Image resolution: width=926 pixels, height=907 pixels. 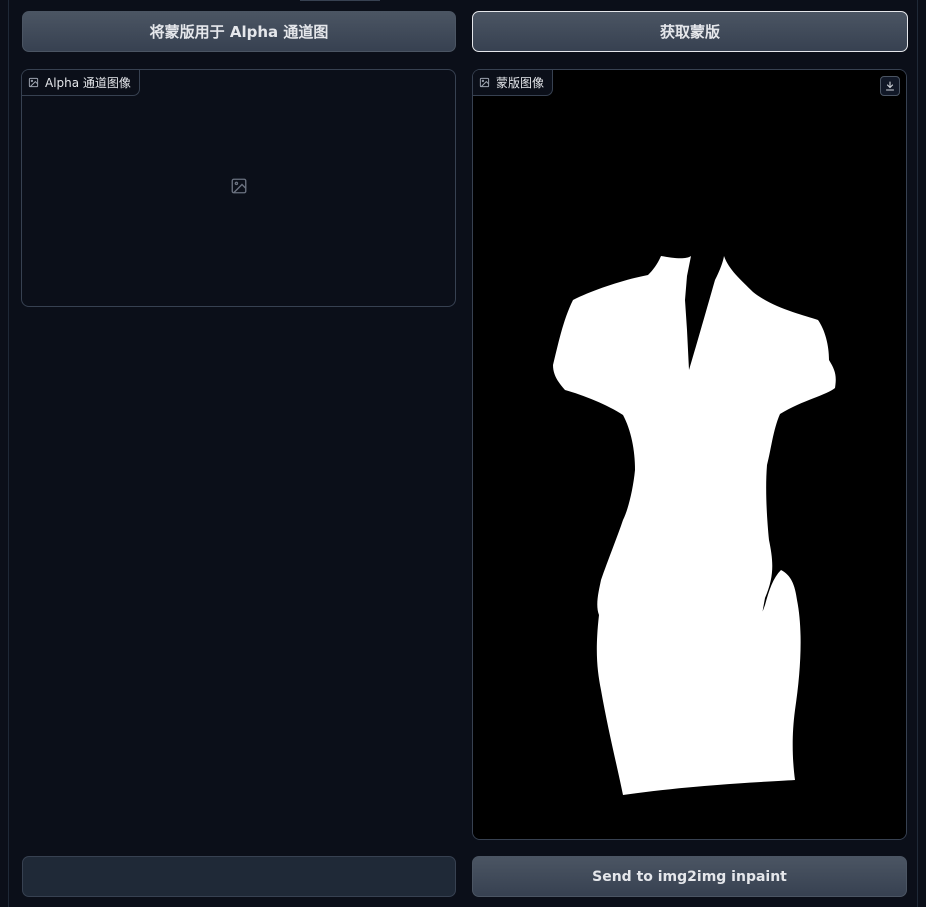 I want to click on alpha-image-label: Alpha 通道图像, so click(x=81, y=83).